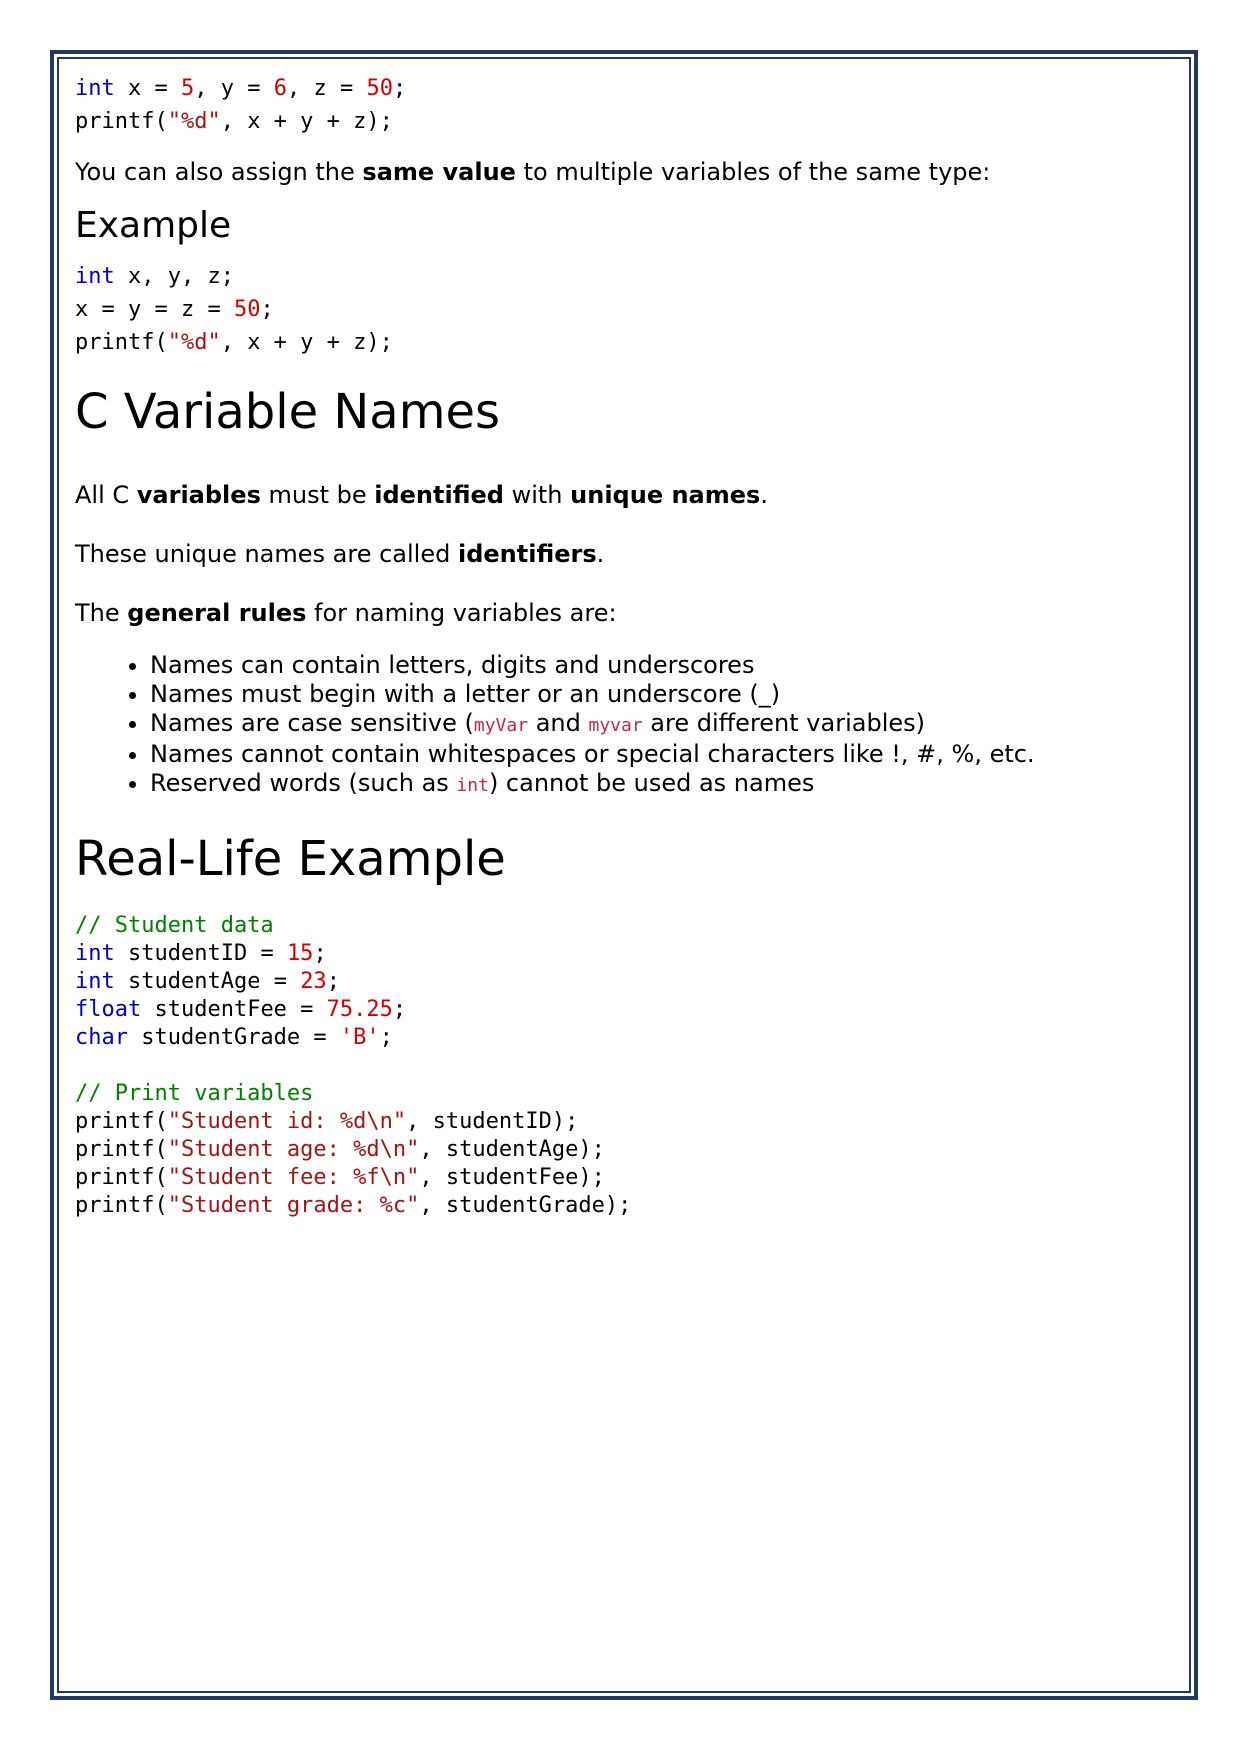  I want to click on code-text: x =, so click(147, 88).